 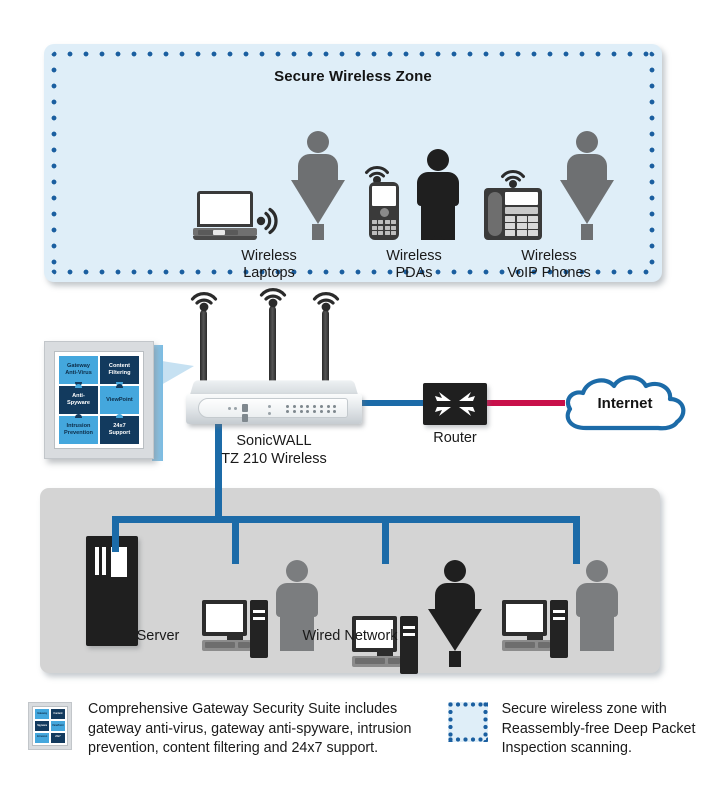 What do you see at coordinates (350, 636) in the screenshot?
I see `wired-network-label: Wired Network` at bounding box center [350, 636].